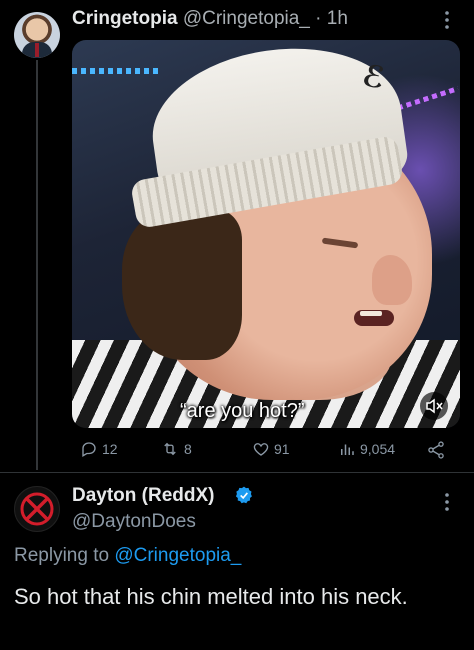 This screenshot has height=650, width=474. What do you see at coordinates (282, 449) in the screenshot?
I see `like-count: 91` at bounding box center [282, 449].